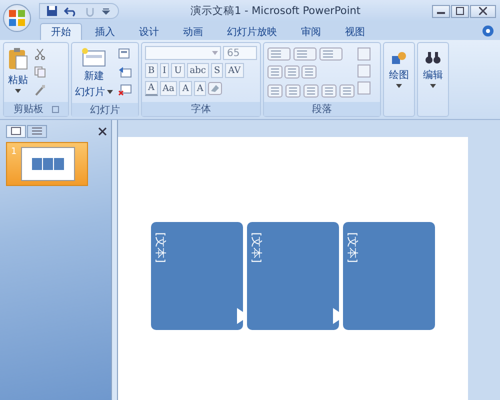 This screenshot has width=500, height=400. Describe the element at coordinates (52, 11) in the screenshot. I see `save-icon` at that location.